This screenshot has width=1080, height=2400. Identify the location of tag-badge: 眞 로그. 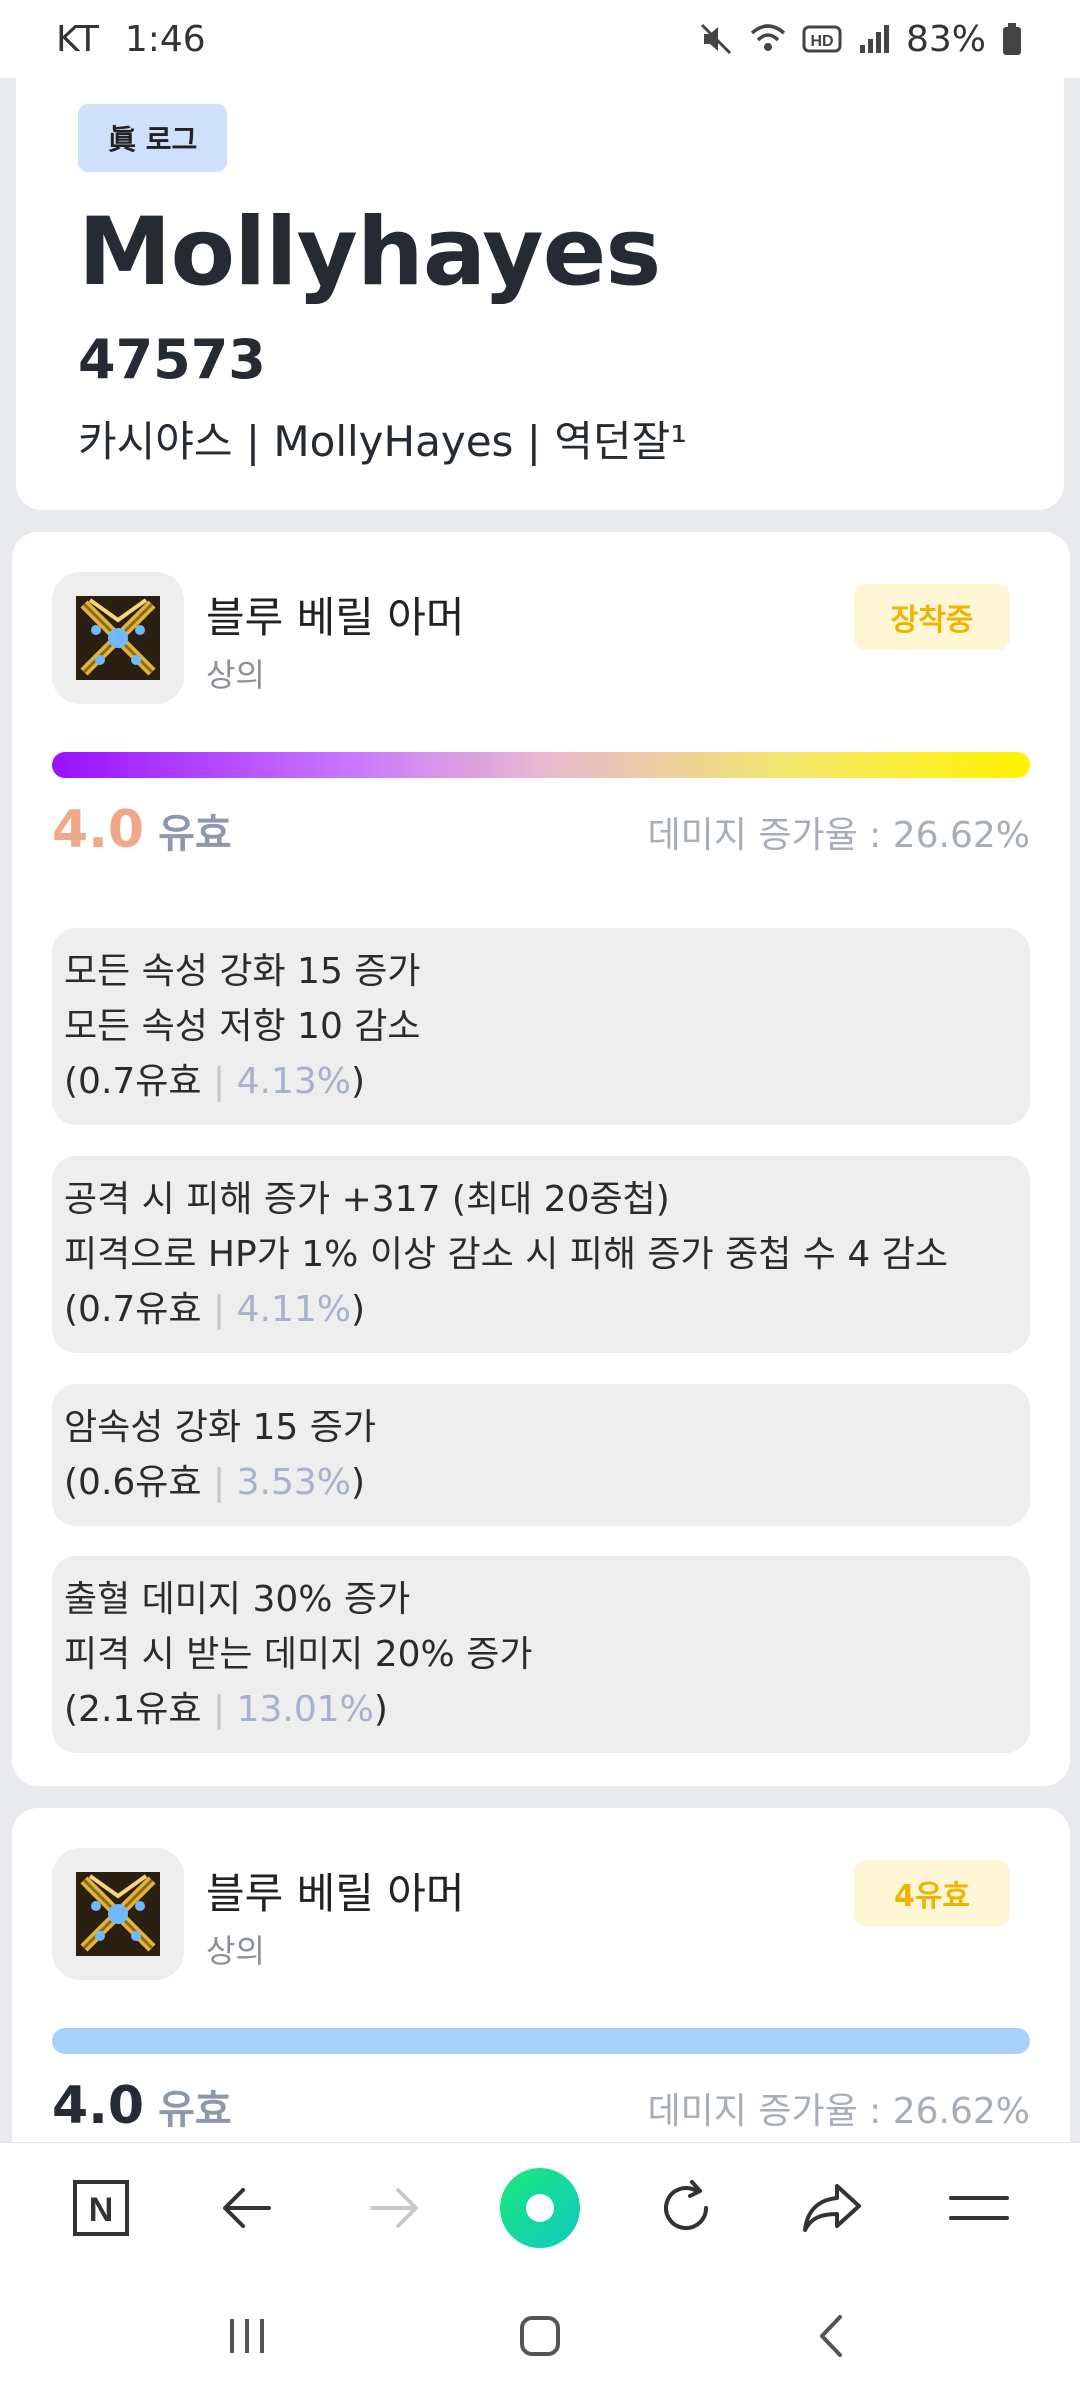
(153, 138).